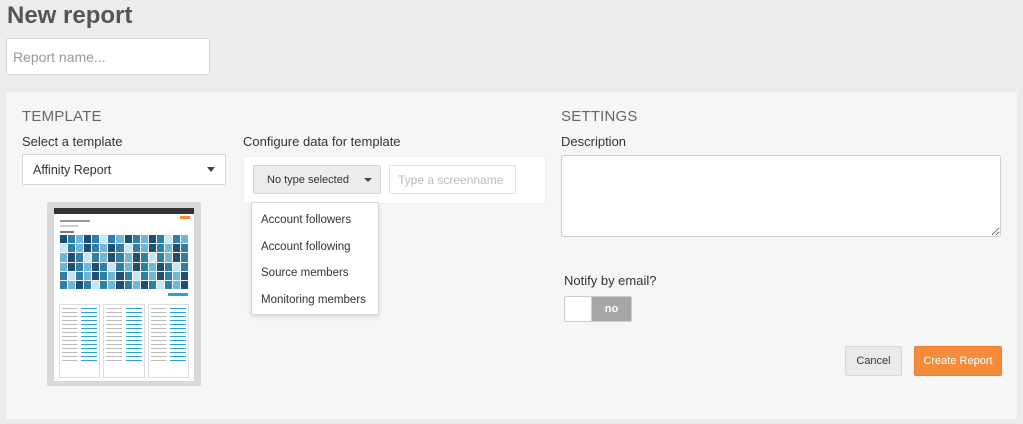 Image resolution: width=1023 pixels, height=424 pixels. What do you see at coordinates (315, 247) in the screenshot?
I see `menu-item-account-following: Account following` at bounding box center [315, 247].